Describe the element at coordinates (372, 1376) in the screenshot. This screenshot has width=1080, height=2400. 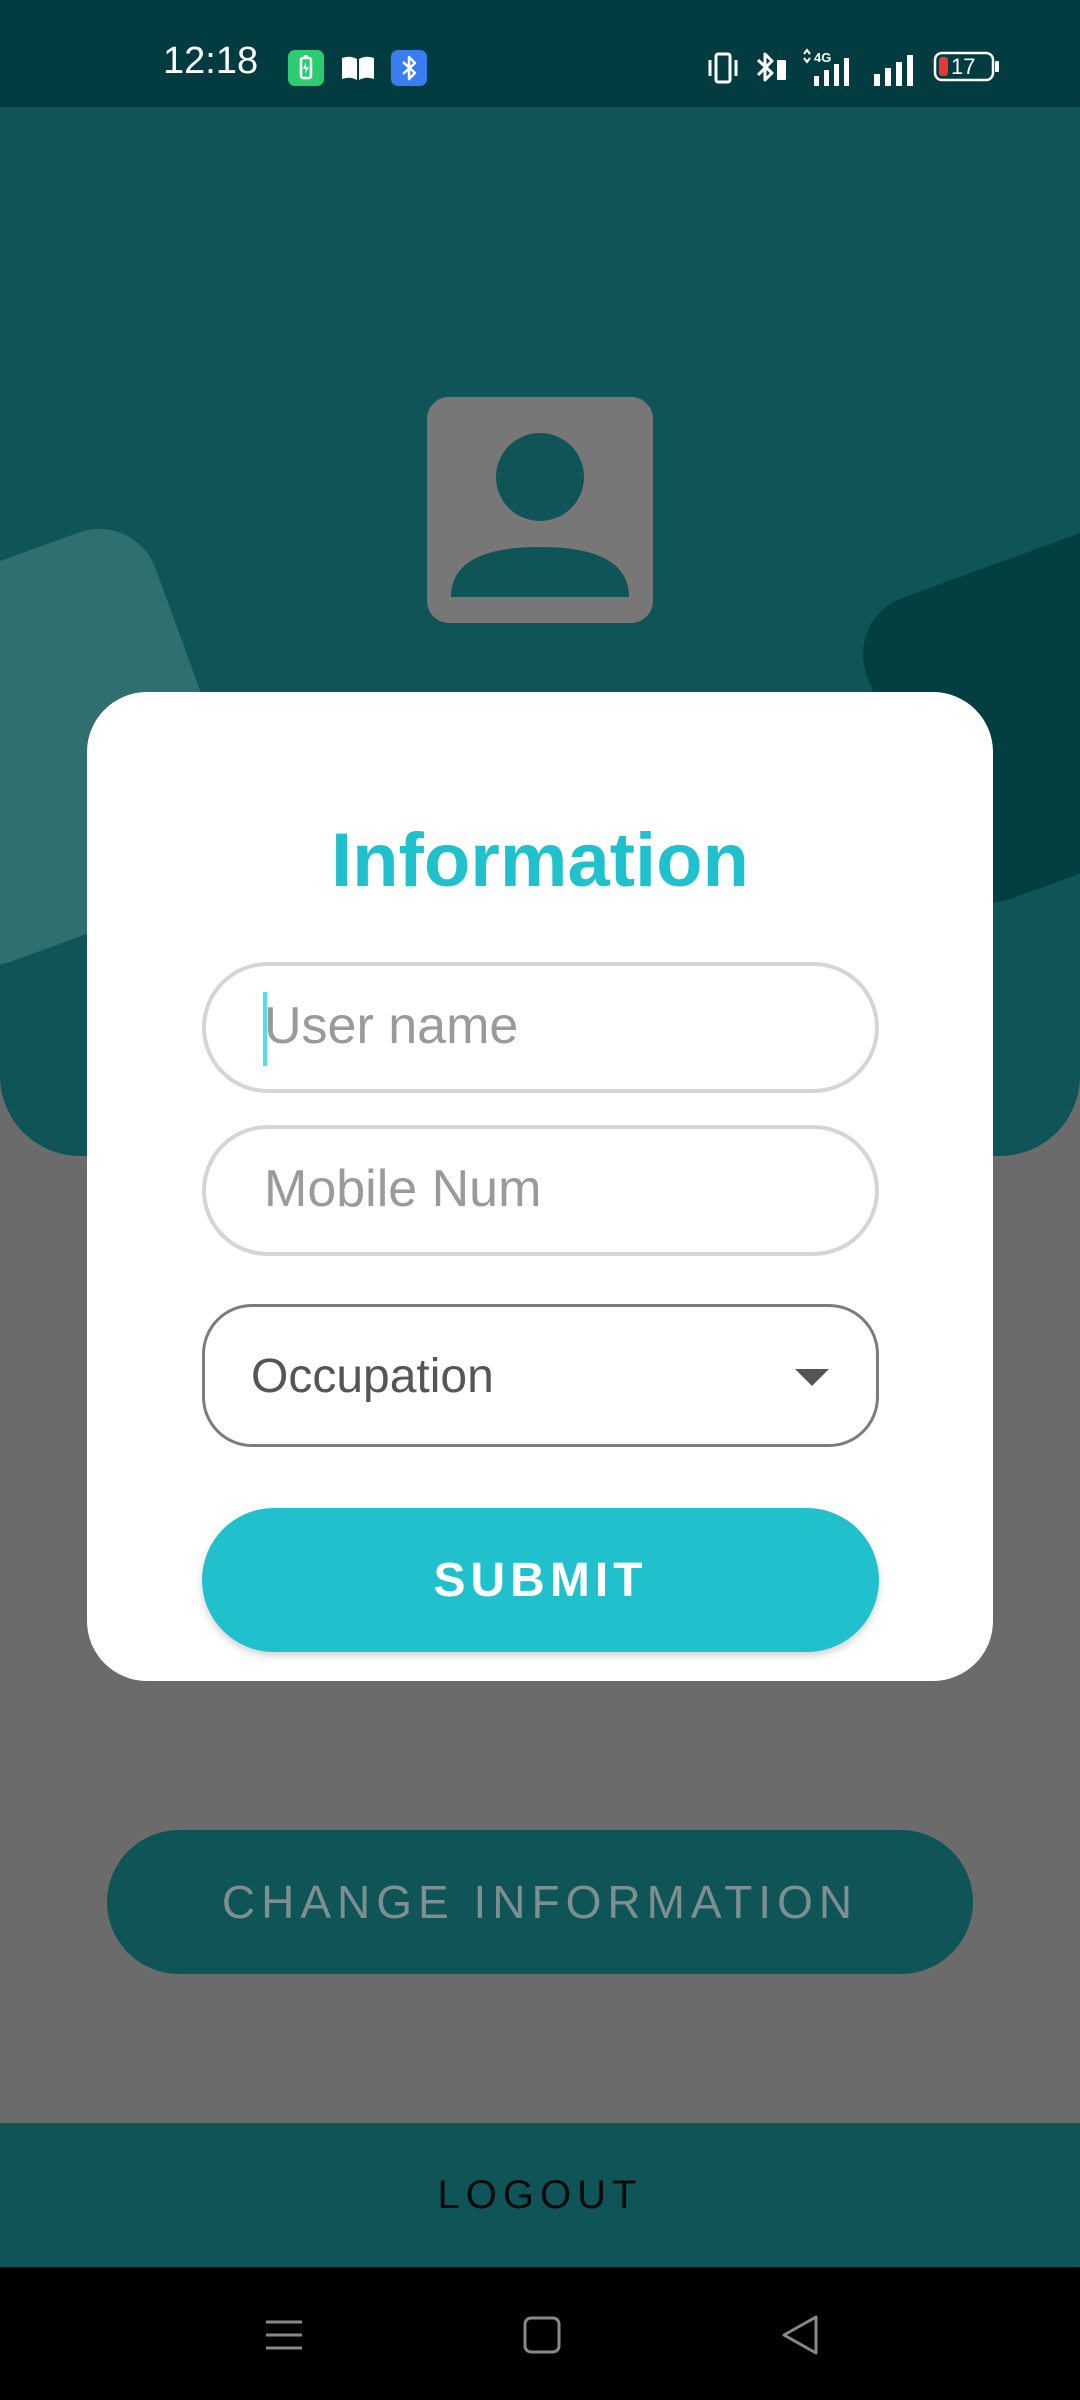
I see `occupation-selected-value: Occupation` at that location.